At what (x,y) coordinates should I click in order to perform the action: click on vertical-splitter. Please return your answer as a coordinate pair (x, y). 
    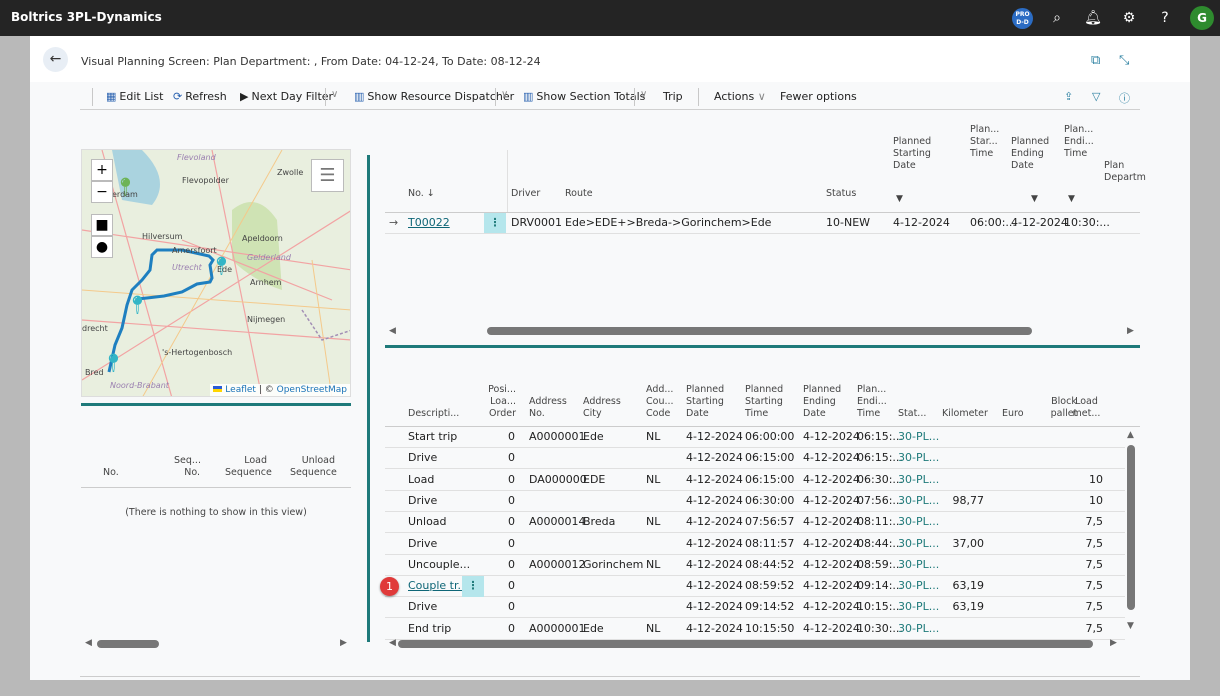
    Looking at the image, I should click on (368, 398).